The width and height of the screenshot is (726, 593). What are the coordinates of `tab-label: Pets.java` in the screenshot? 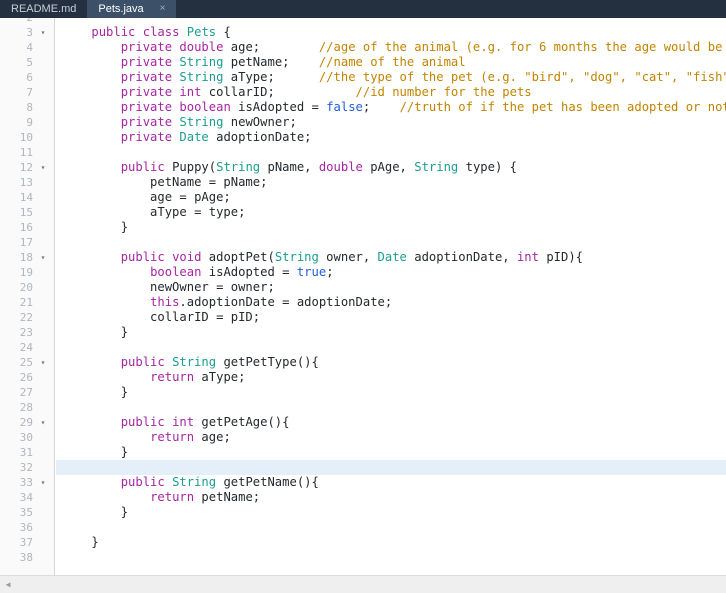 It's located at (121, 9).